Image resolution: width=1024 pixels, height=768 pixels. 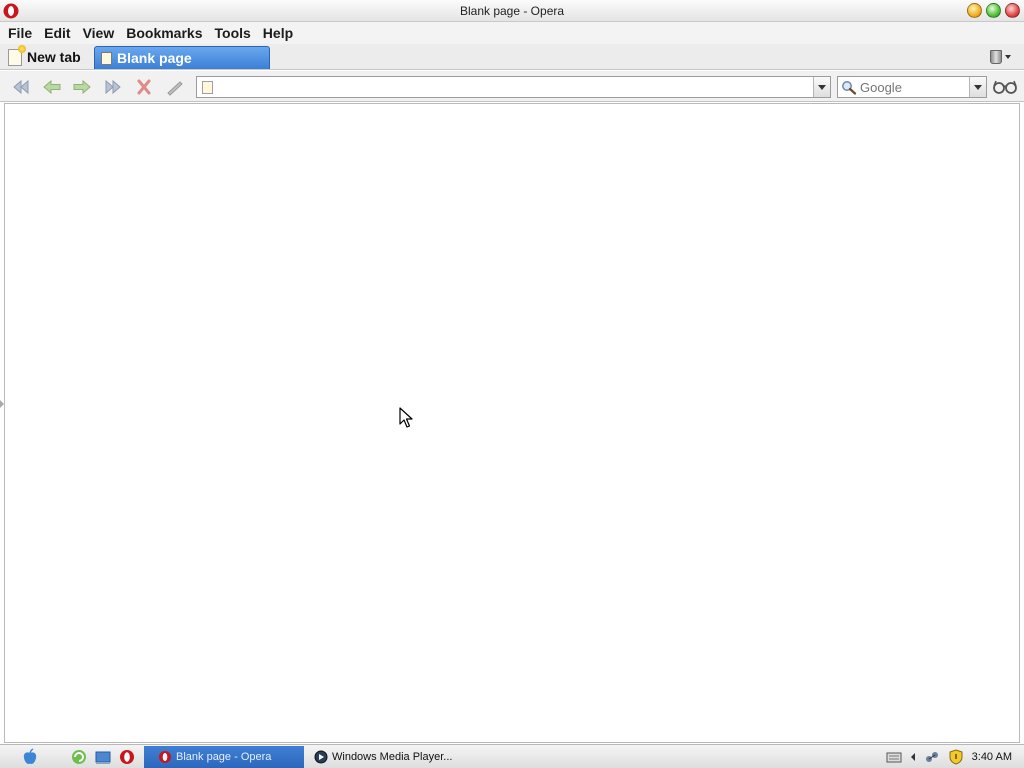 I want to click on menu-bookmarks: Bookmarks, so click(x=166, y=33).